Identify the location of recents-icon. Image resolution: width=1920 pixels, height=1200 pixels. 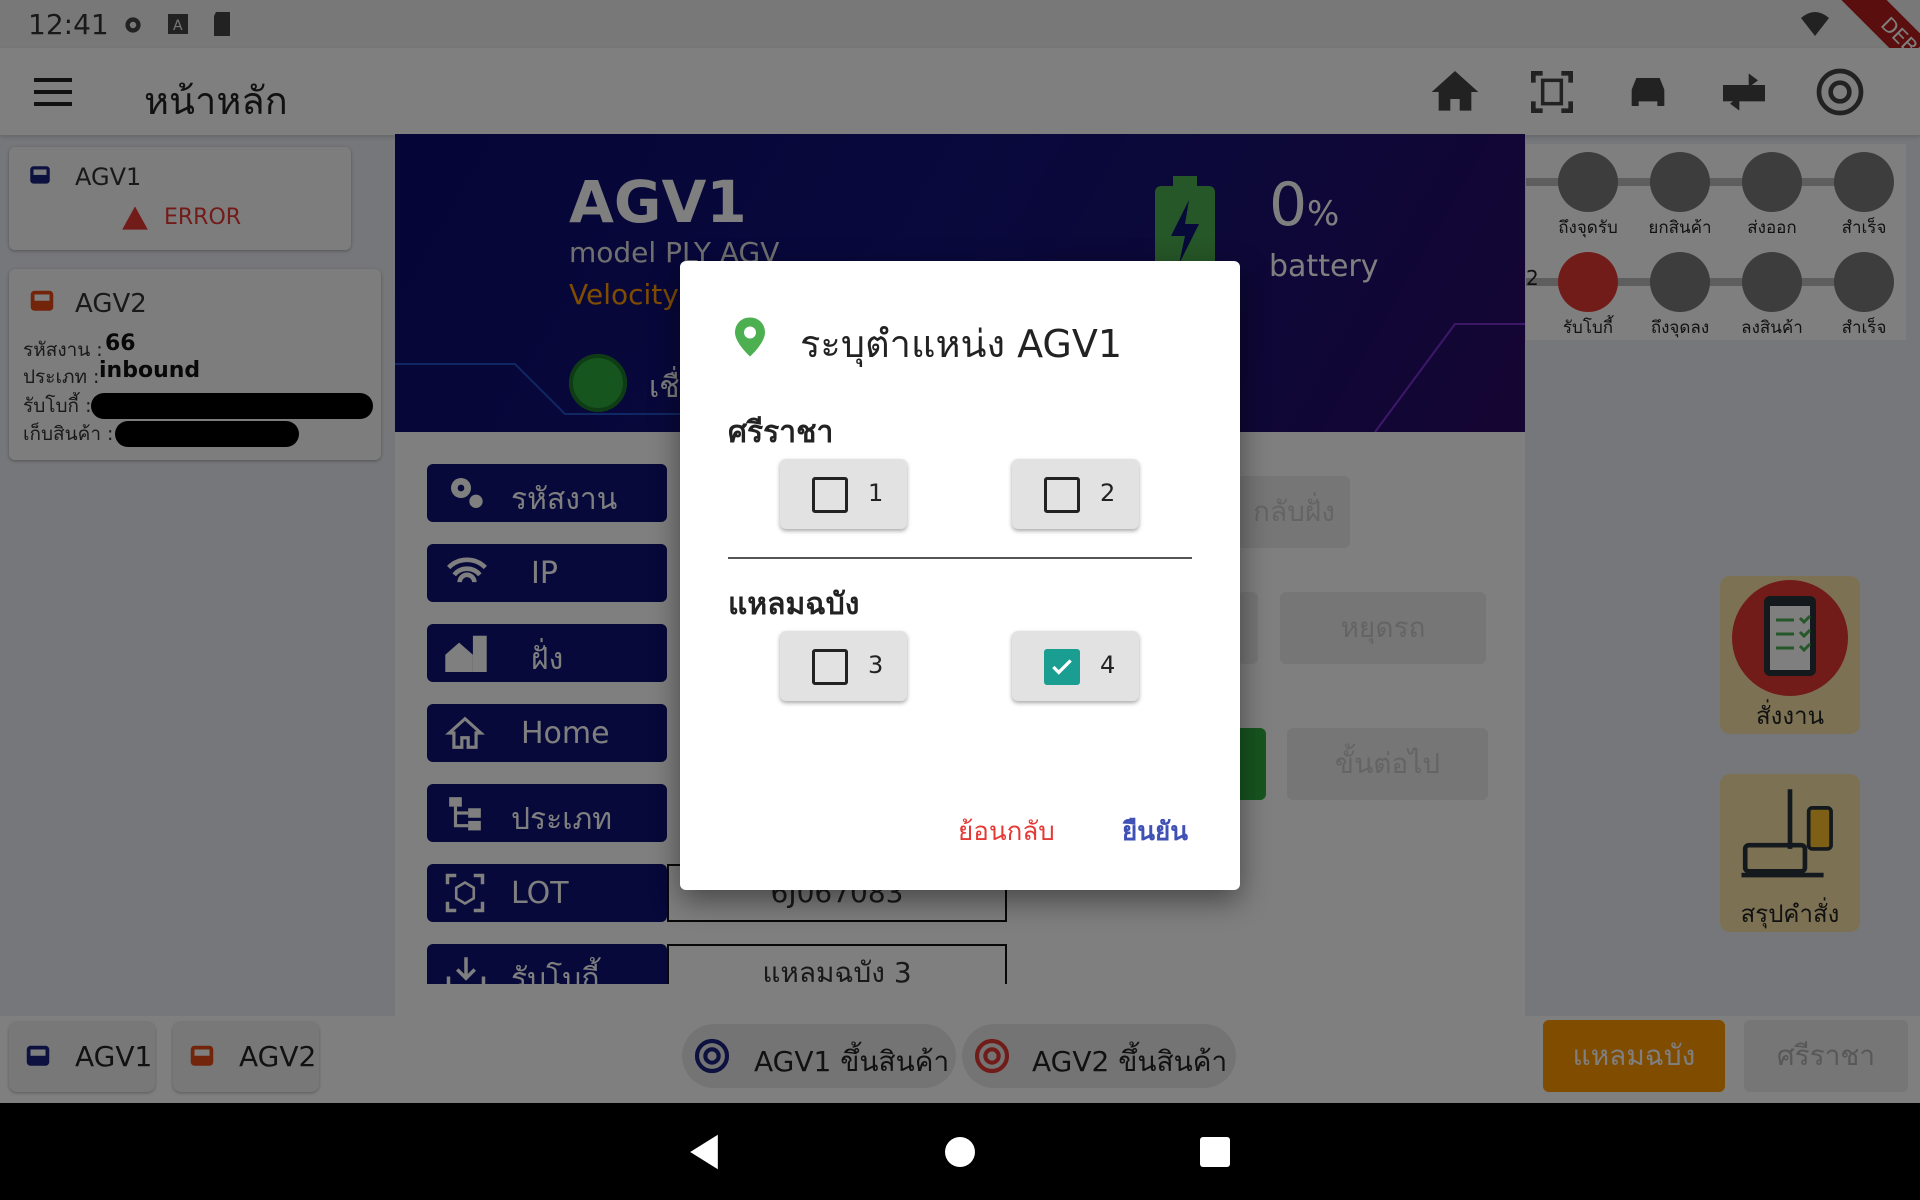
(1215, 1152).